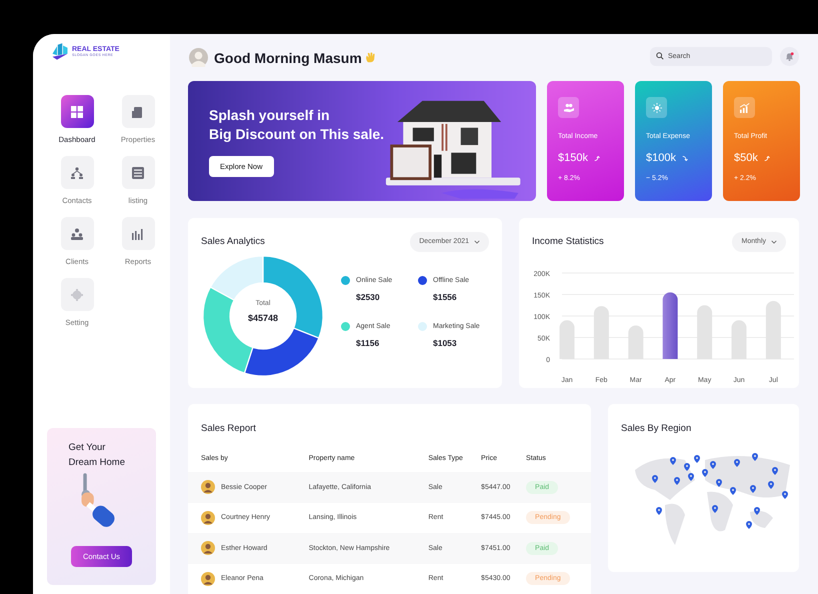 The width and height of the screenshot is (818, 594). Describe the element at coordinates (568, 107) in the screenshot. I see `hand-coins-icon` at that location.